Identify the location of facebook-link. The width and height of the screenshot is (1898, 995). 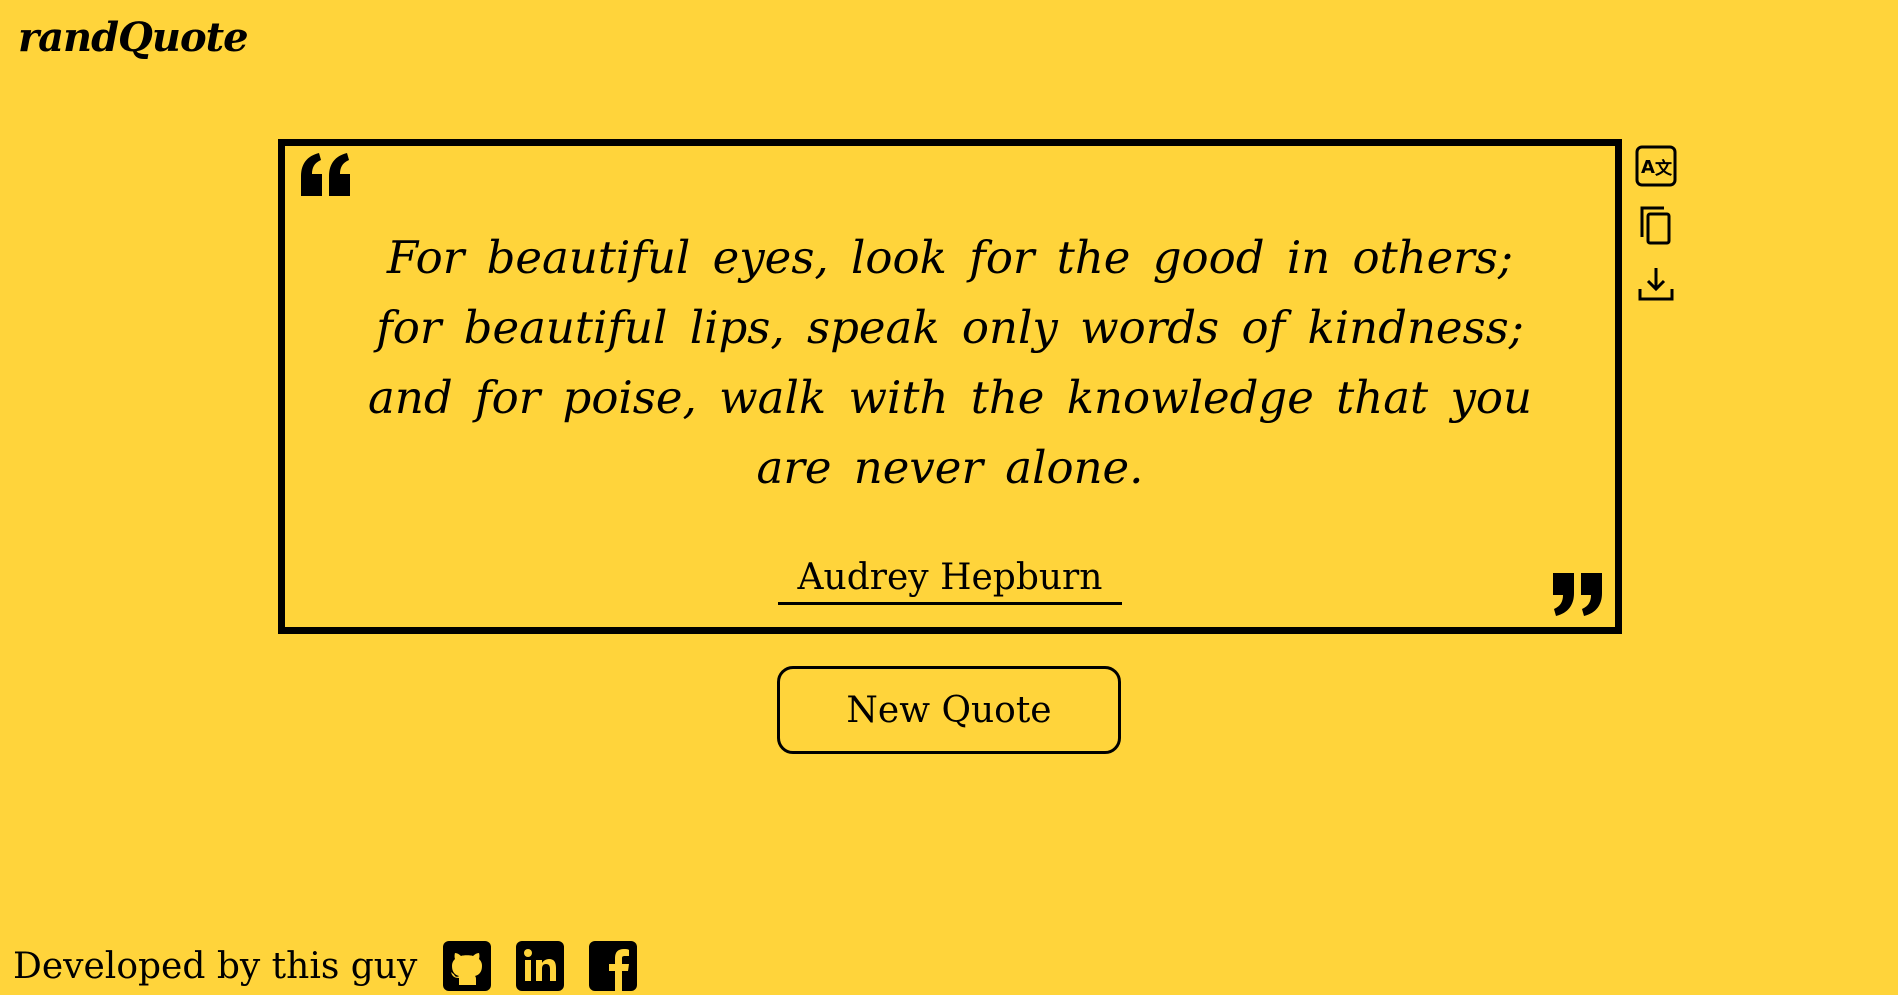
(613, 966).